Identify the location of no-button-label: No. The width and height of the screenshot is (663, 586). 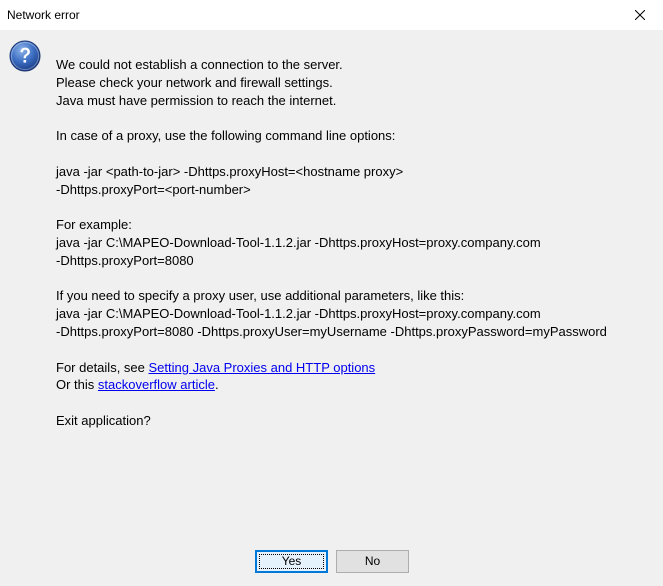
(372, 561).